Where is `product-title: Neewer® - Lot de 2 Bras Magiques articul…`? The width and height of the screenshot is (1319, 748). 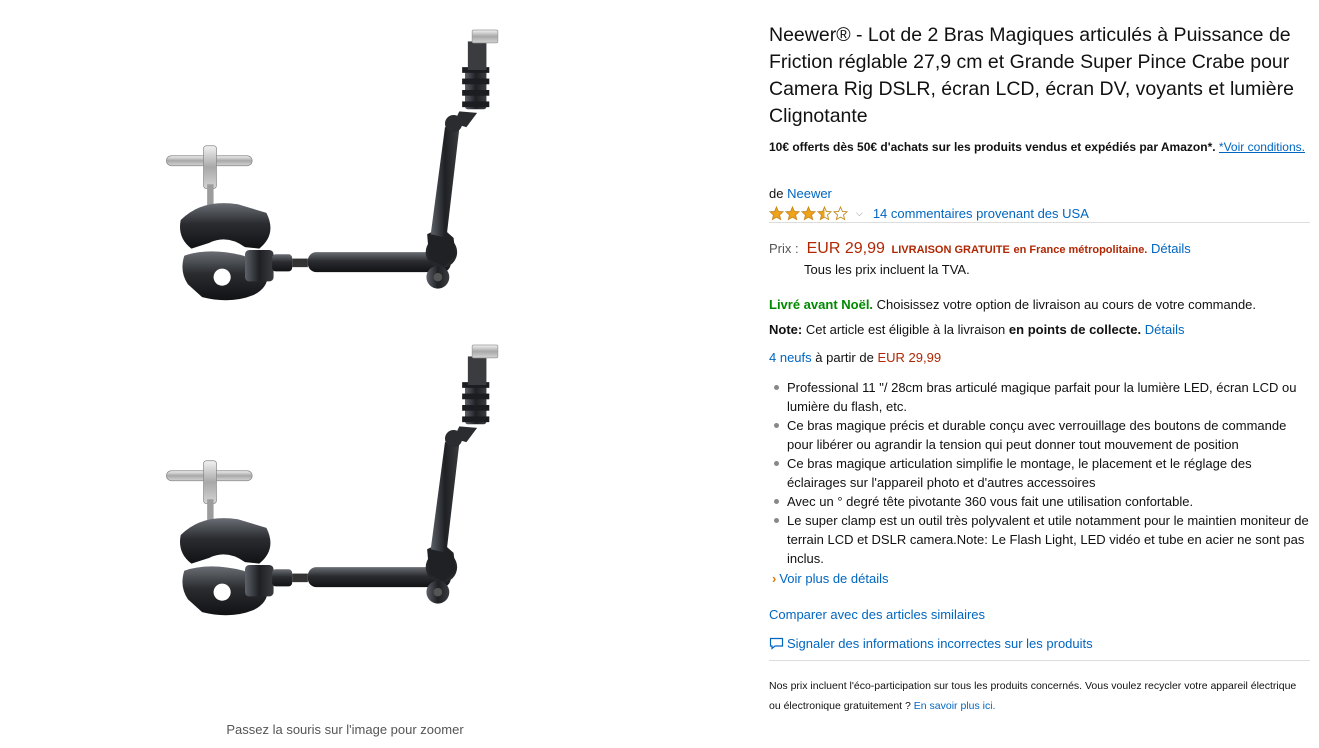 product-title: Neewer® - Lot de 2 Bras Magiques articul… is located at coordinates (1031, 75).